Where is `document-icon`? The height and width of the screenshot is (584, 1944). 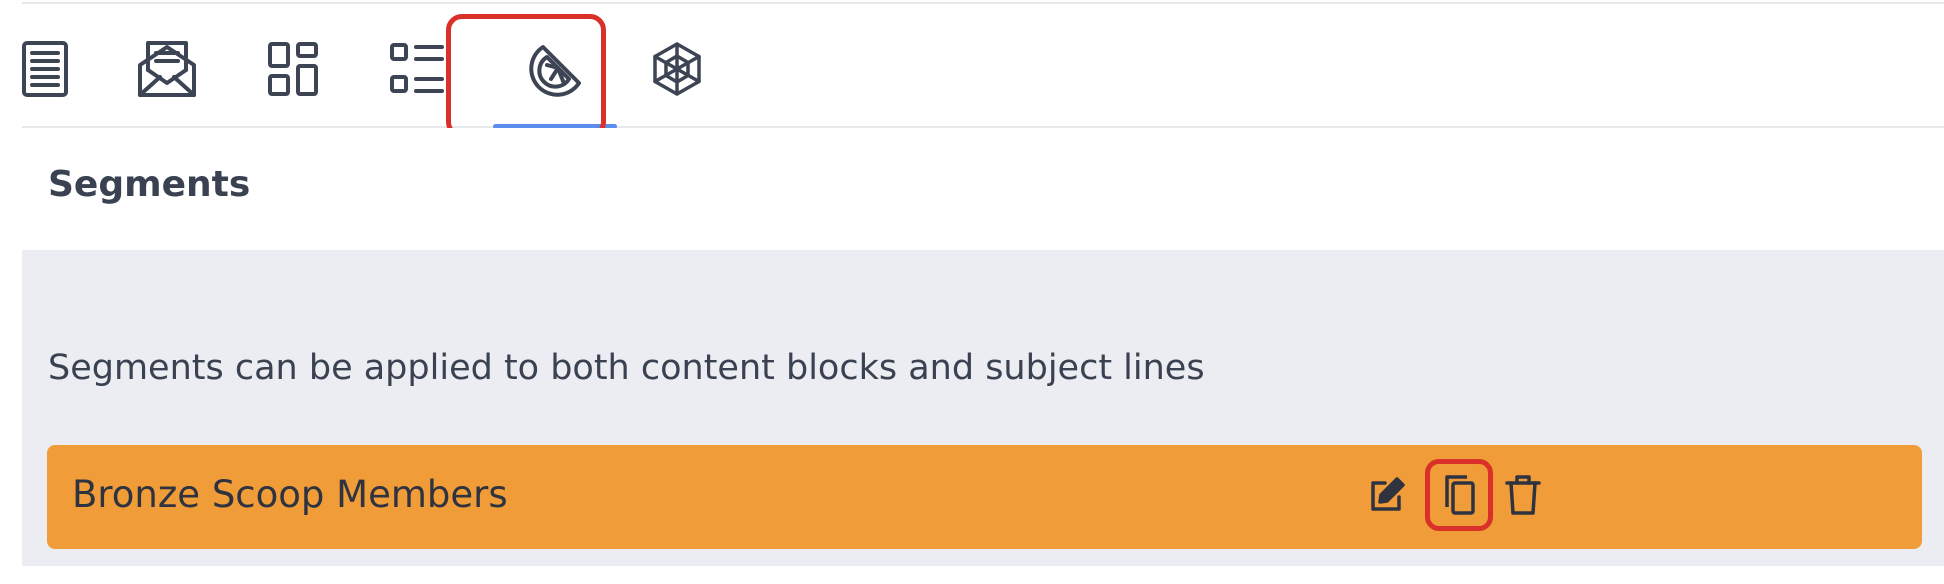 document-icon is located at coordinates (45, 69).